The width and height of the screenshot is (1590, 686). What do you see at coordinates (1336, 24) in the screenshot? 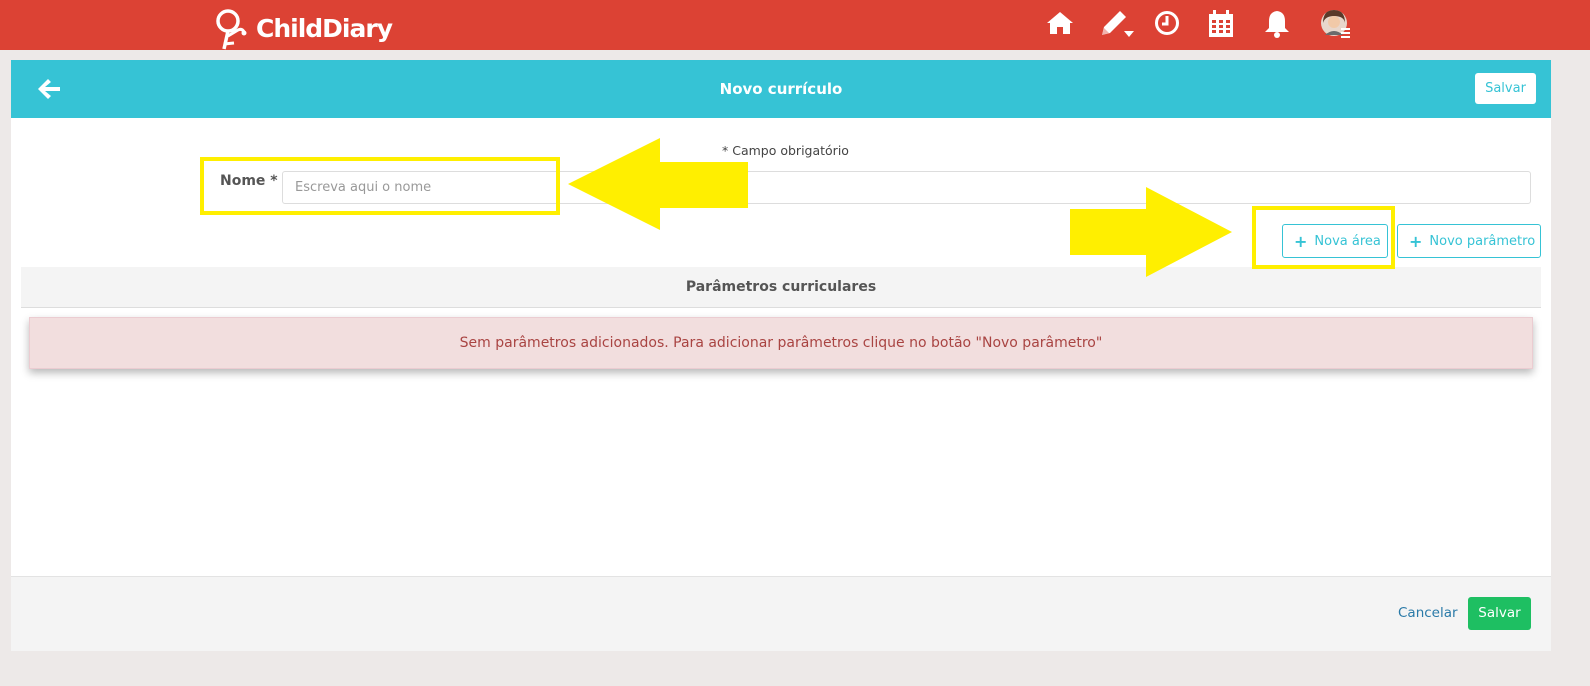
I see `avatar` at bounding box center [1336, 24].